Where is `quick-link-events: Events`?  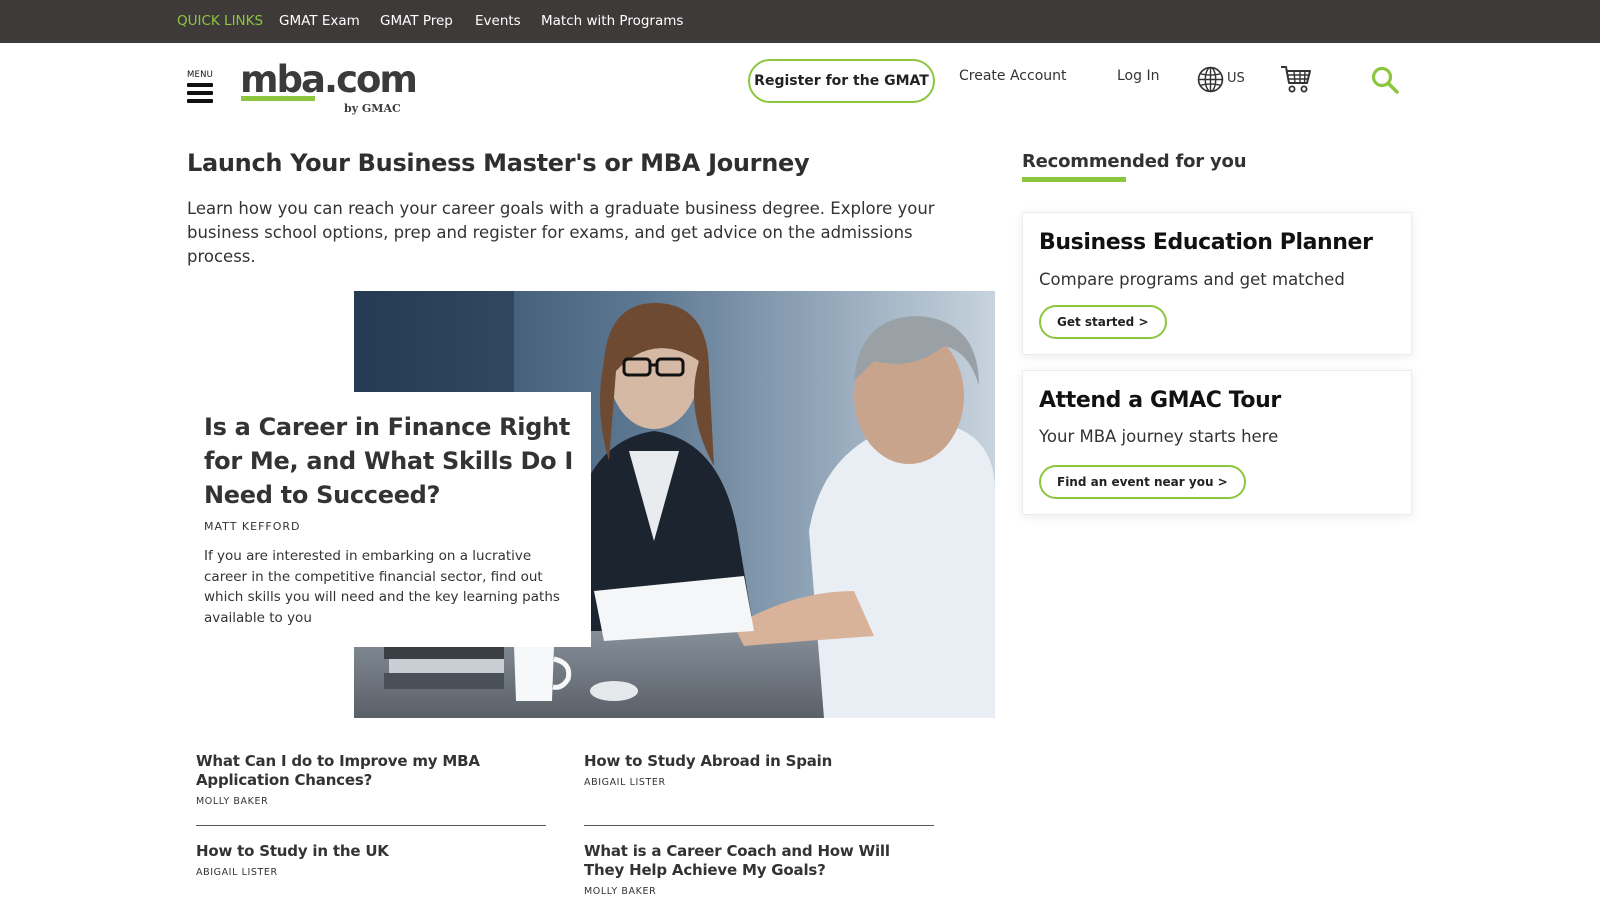
quick-link-events: Events is located at coordinates (498, 21).